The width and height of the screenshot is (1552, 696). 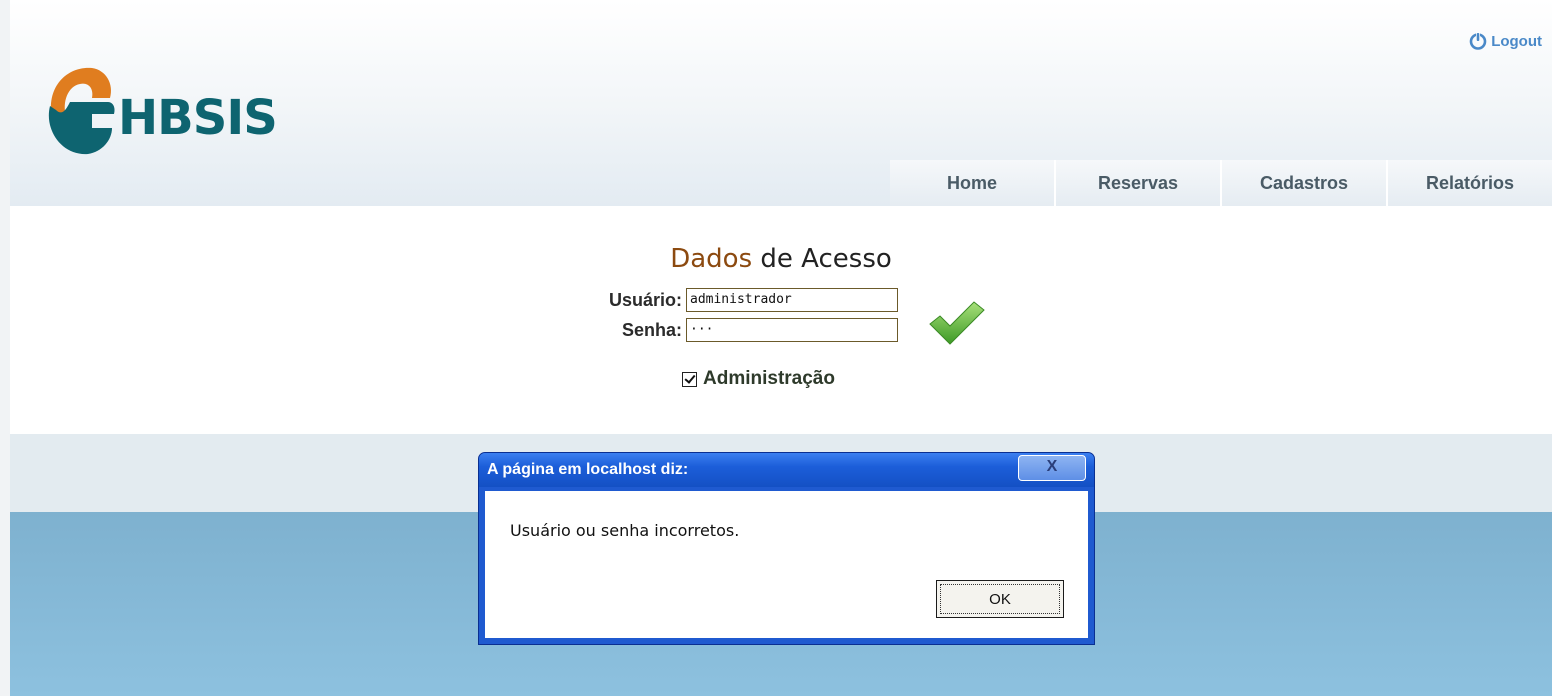 I want to click on login-title: Dados de Acesso, so click(x=781, y=259).